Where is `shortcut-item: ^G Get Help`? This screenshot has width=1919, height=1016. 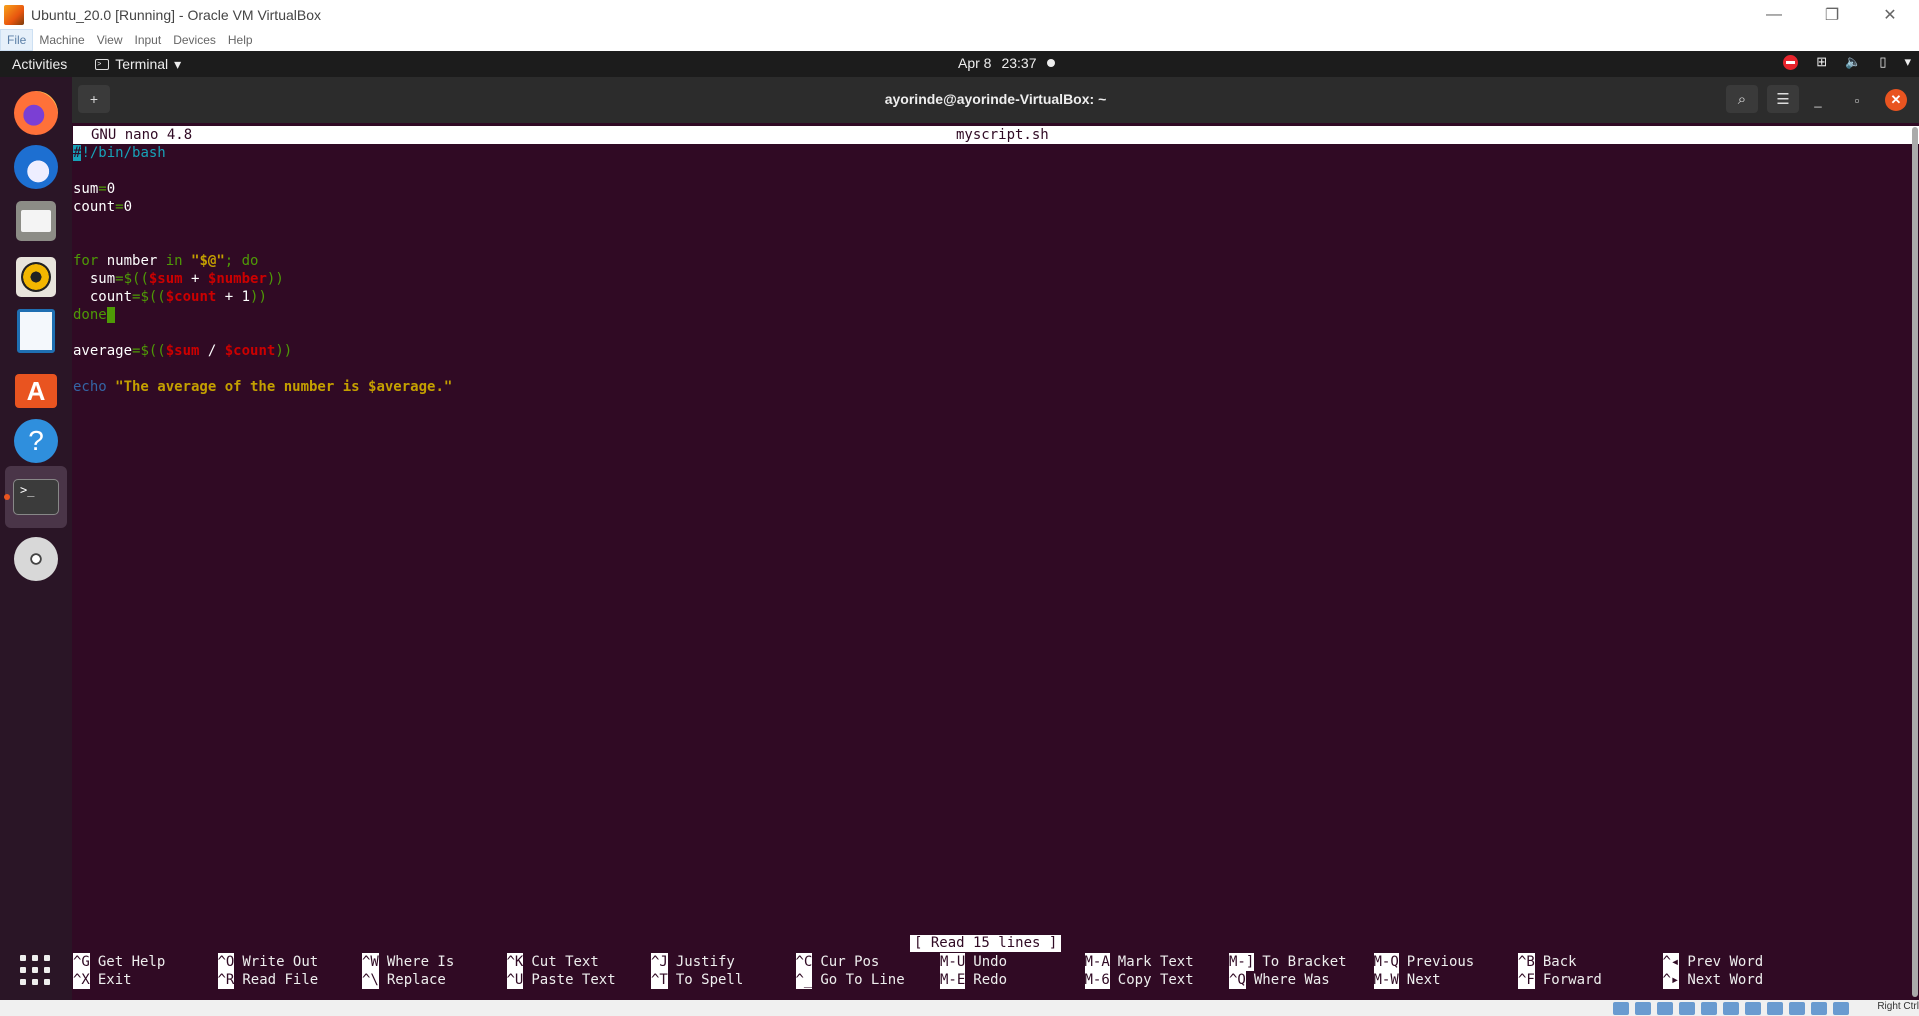
shortcut-item: ^G Get Help is located at coordinates (145, 962).